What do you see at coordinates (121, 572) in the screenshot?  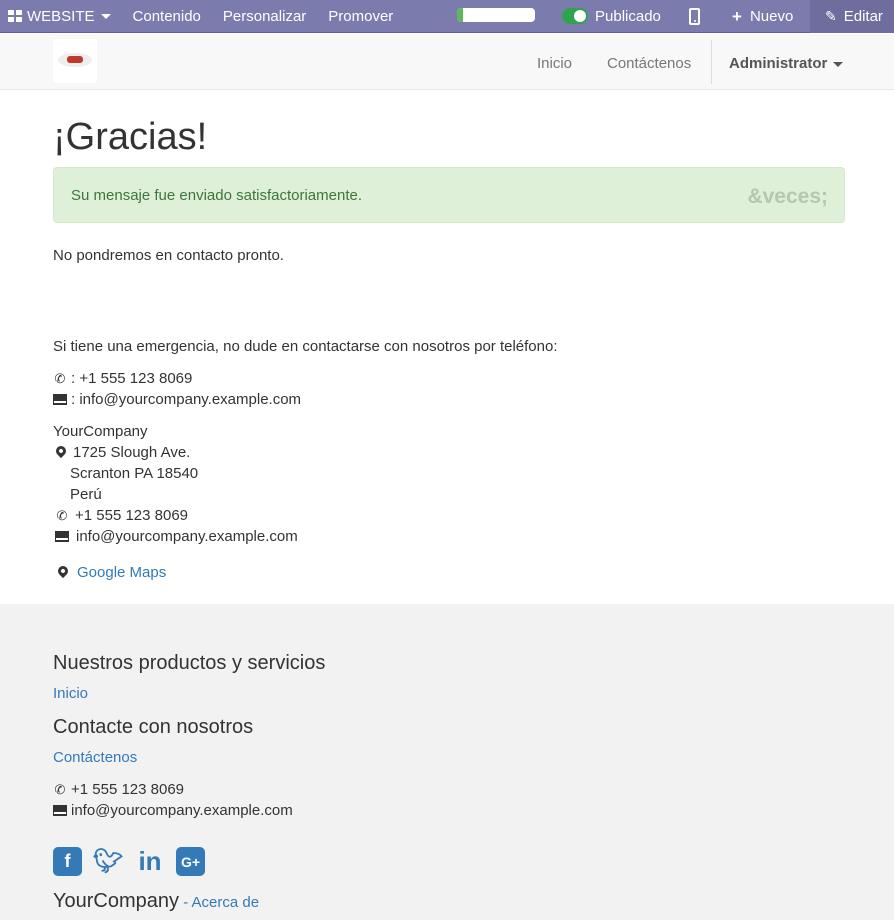 I see `google-maps-link: Google Maps` at bounding box center [121, 572].